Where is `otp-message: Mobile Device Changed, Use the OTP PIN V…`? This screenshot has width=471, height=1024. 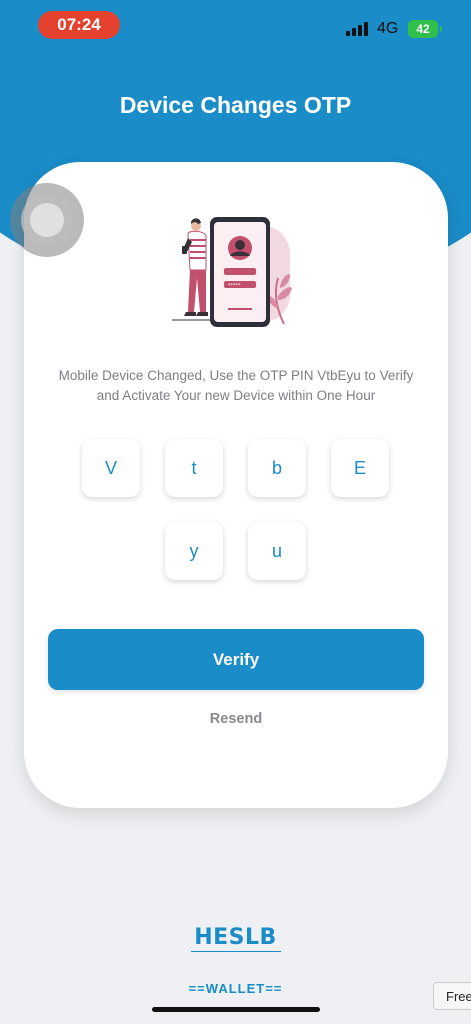 otp-message: Mobile Device Changed, Use the OTP PIN V… is located at coordinates (236, 385).